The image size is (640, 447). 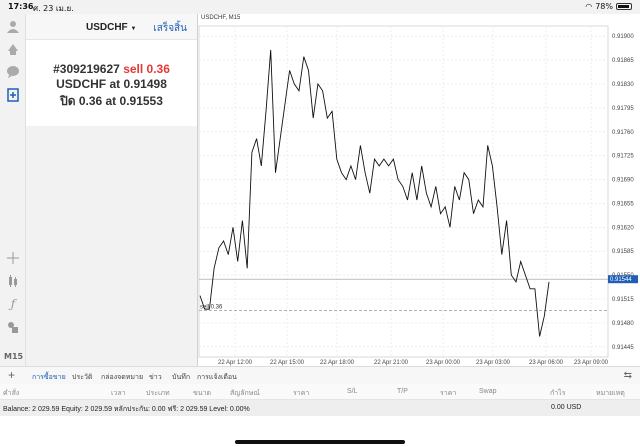 I want to click on y-tick-label: 0.91830, so click(x=623, y=85).